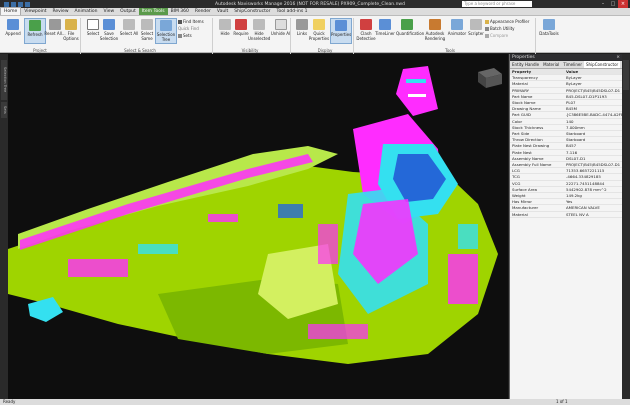 This screenshot has width=630, height=405. Describe the element at coordinates (549, 31) in the screenshot. I see `datatools-button: DataTools` at that location.